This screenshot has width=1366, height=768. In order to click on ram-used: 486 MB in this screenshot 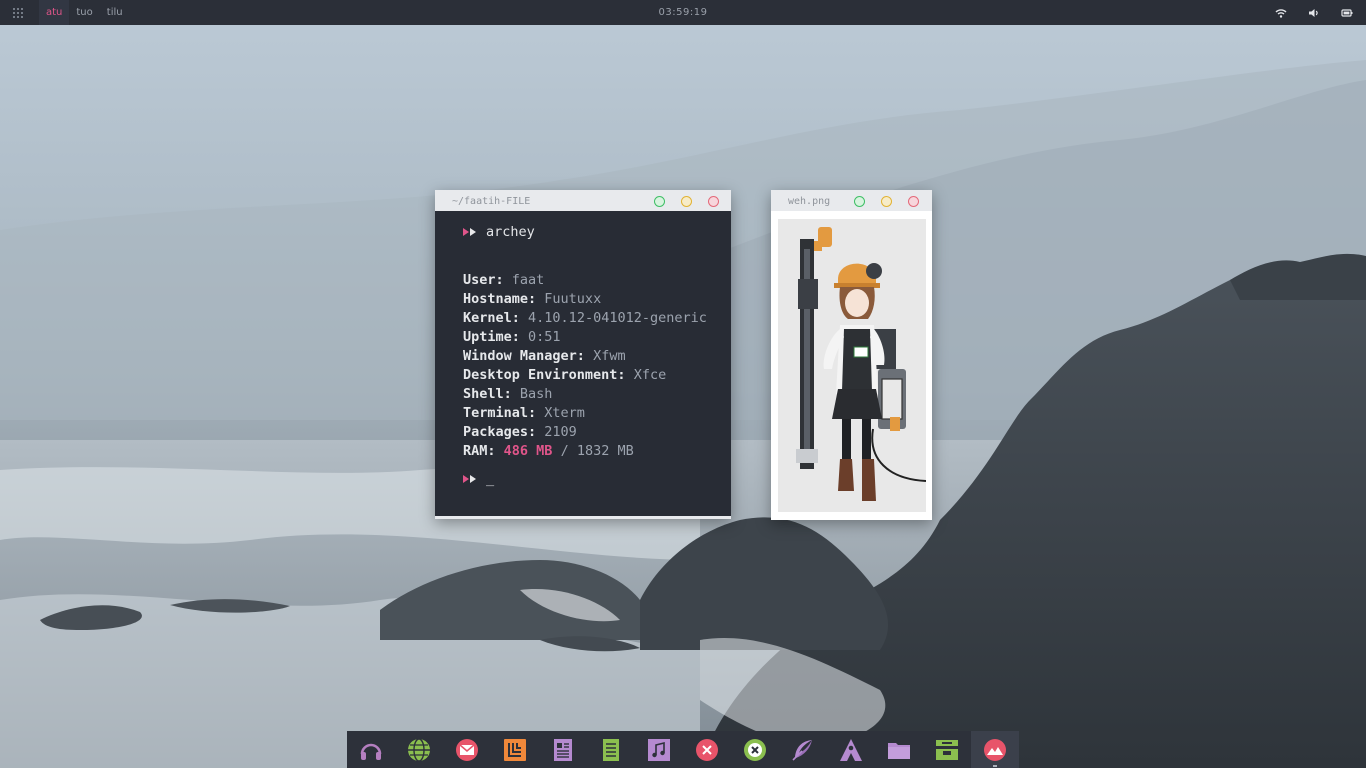, I will do `click(528, 451)`.